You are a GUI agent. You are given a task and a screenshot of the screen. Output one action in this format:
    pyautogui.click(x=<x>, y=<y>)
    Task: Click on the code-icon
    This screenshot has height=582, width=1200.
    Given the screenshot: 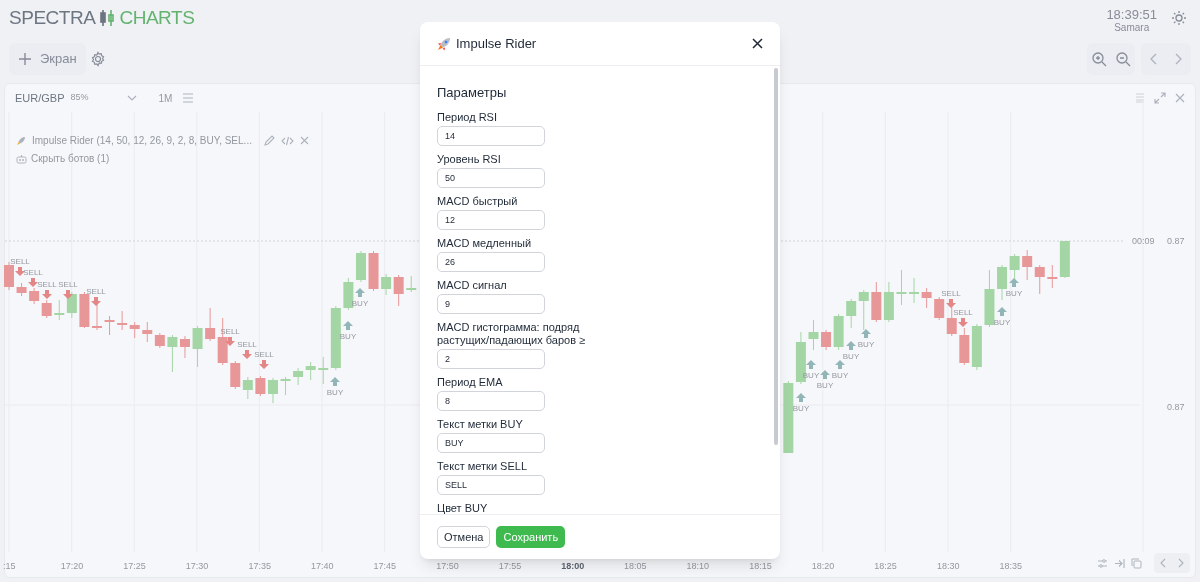 What is the action you would take?
    pyautogui.click(x=287, y=140)
    